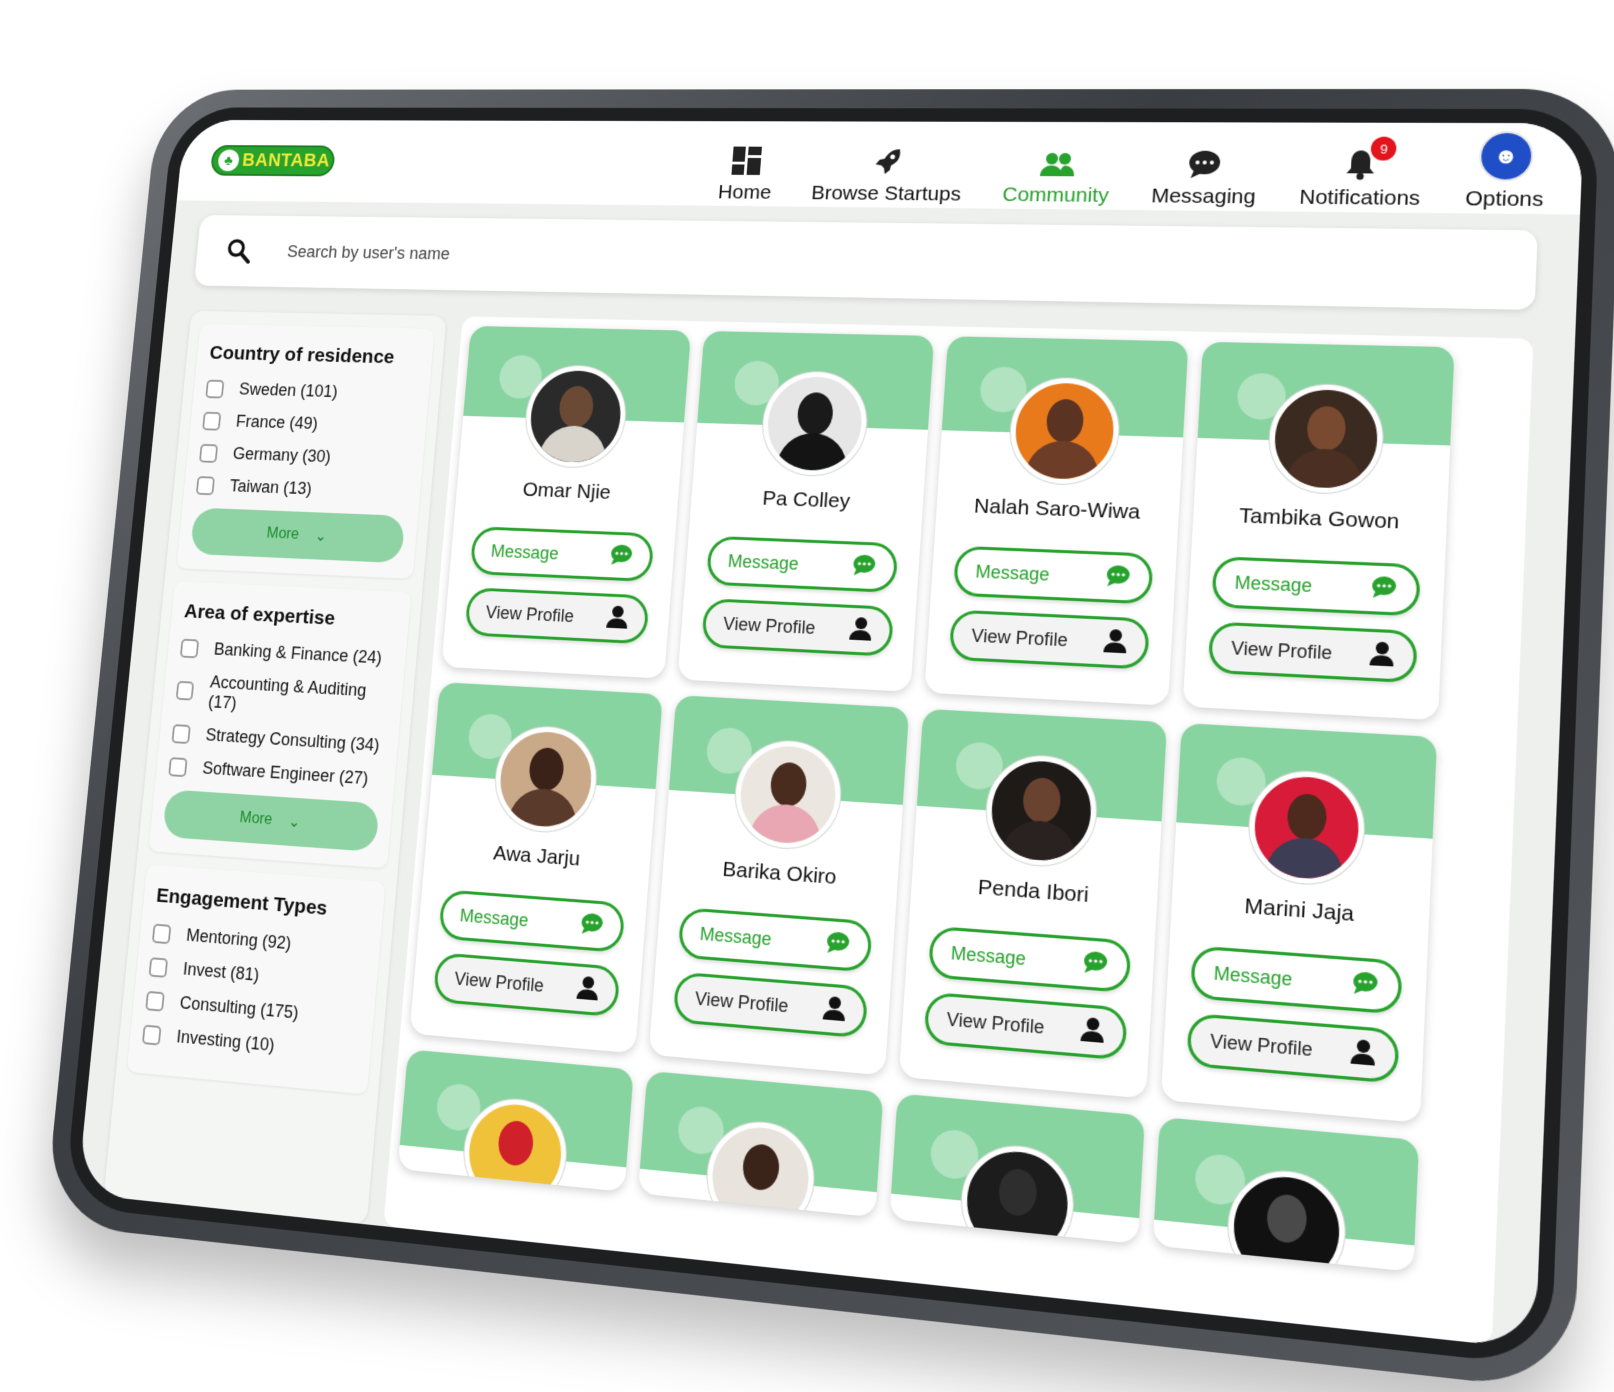  Describe the element at coordinates (1057, 160) in the screenshot. I see `people-icon` at that location.